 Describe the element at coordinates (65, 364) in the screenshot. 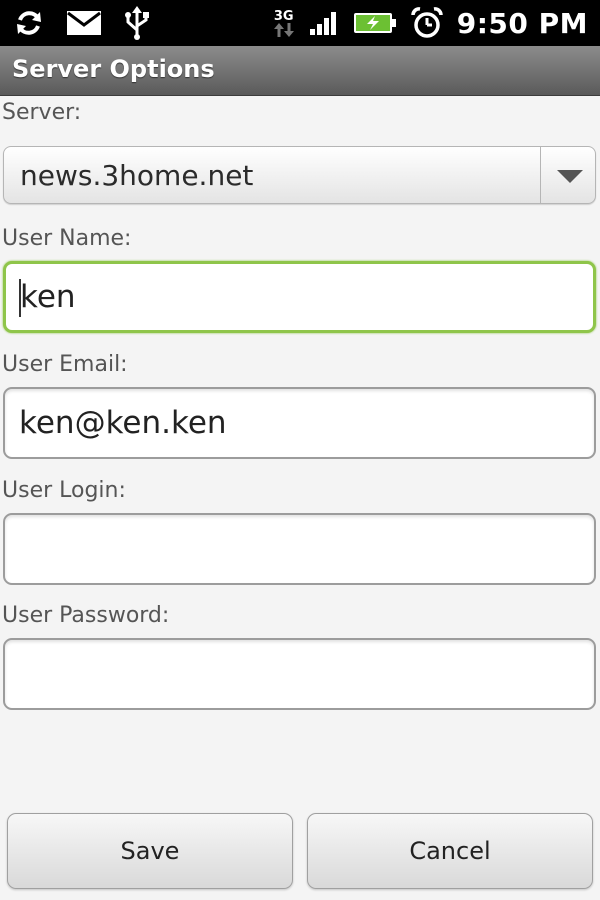

I see `user-email-label: User Email:` at that location.